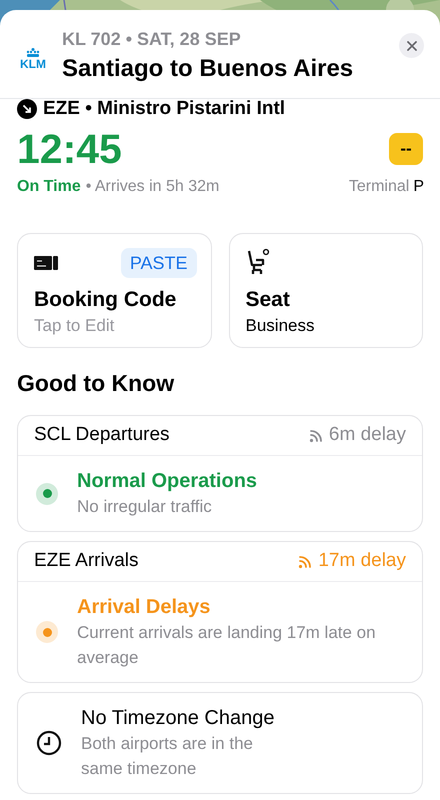 The width and height of the screenshot is (440, 800). I want to click on item-title: Normal Operations, so click(167, 481).